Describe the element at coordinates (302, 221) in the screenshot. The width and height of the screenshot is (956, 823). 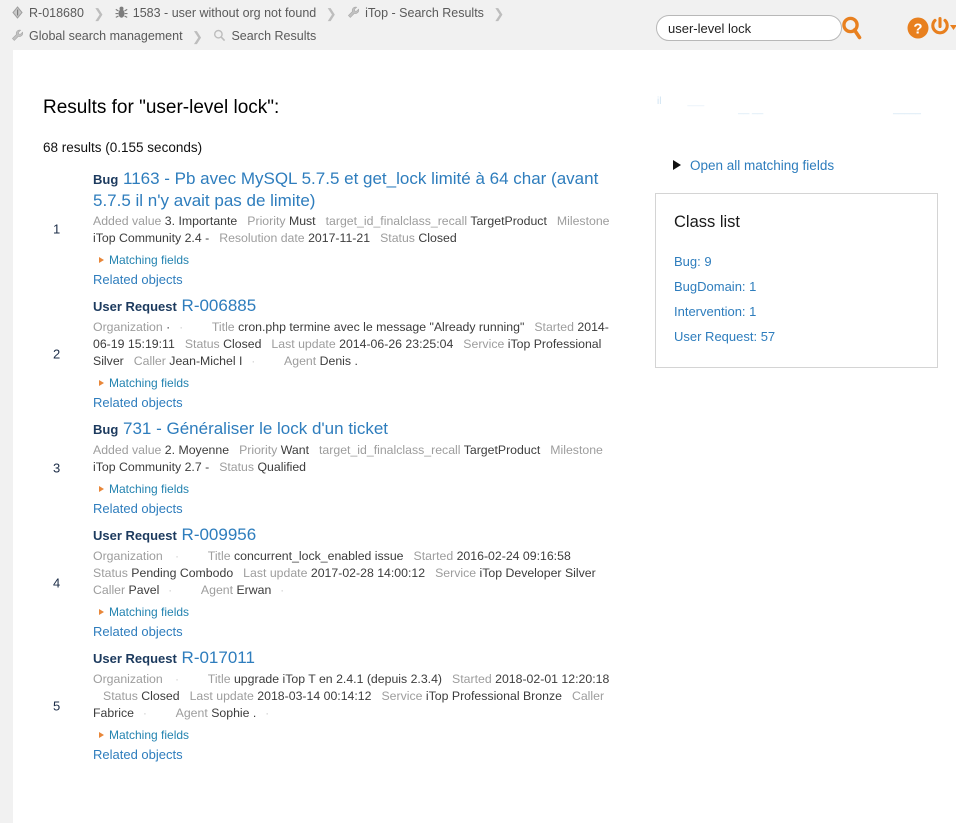
I see `field-value: Must` at that location.